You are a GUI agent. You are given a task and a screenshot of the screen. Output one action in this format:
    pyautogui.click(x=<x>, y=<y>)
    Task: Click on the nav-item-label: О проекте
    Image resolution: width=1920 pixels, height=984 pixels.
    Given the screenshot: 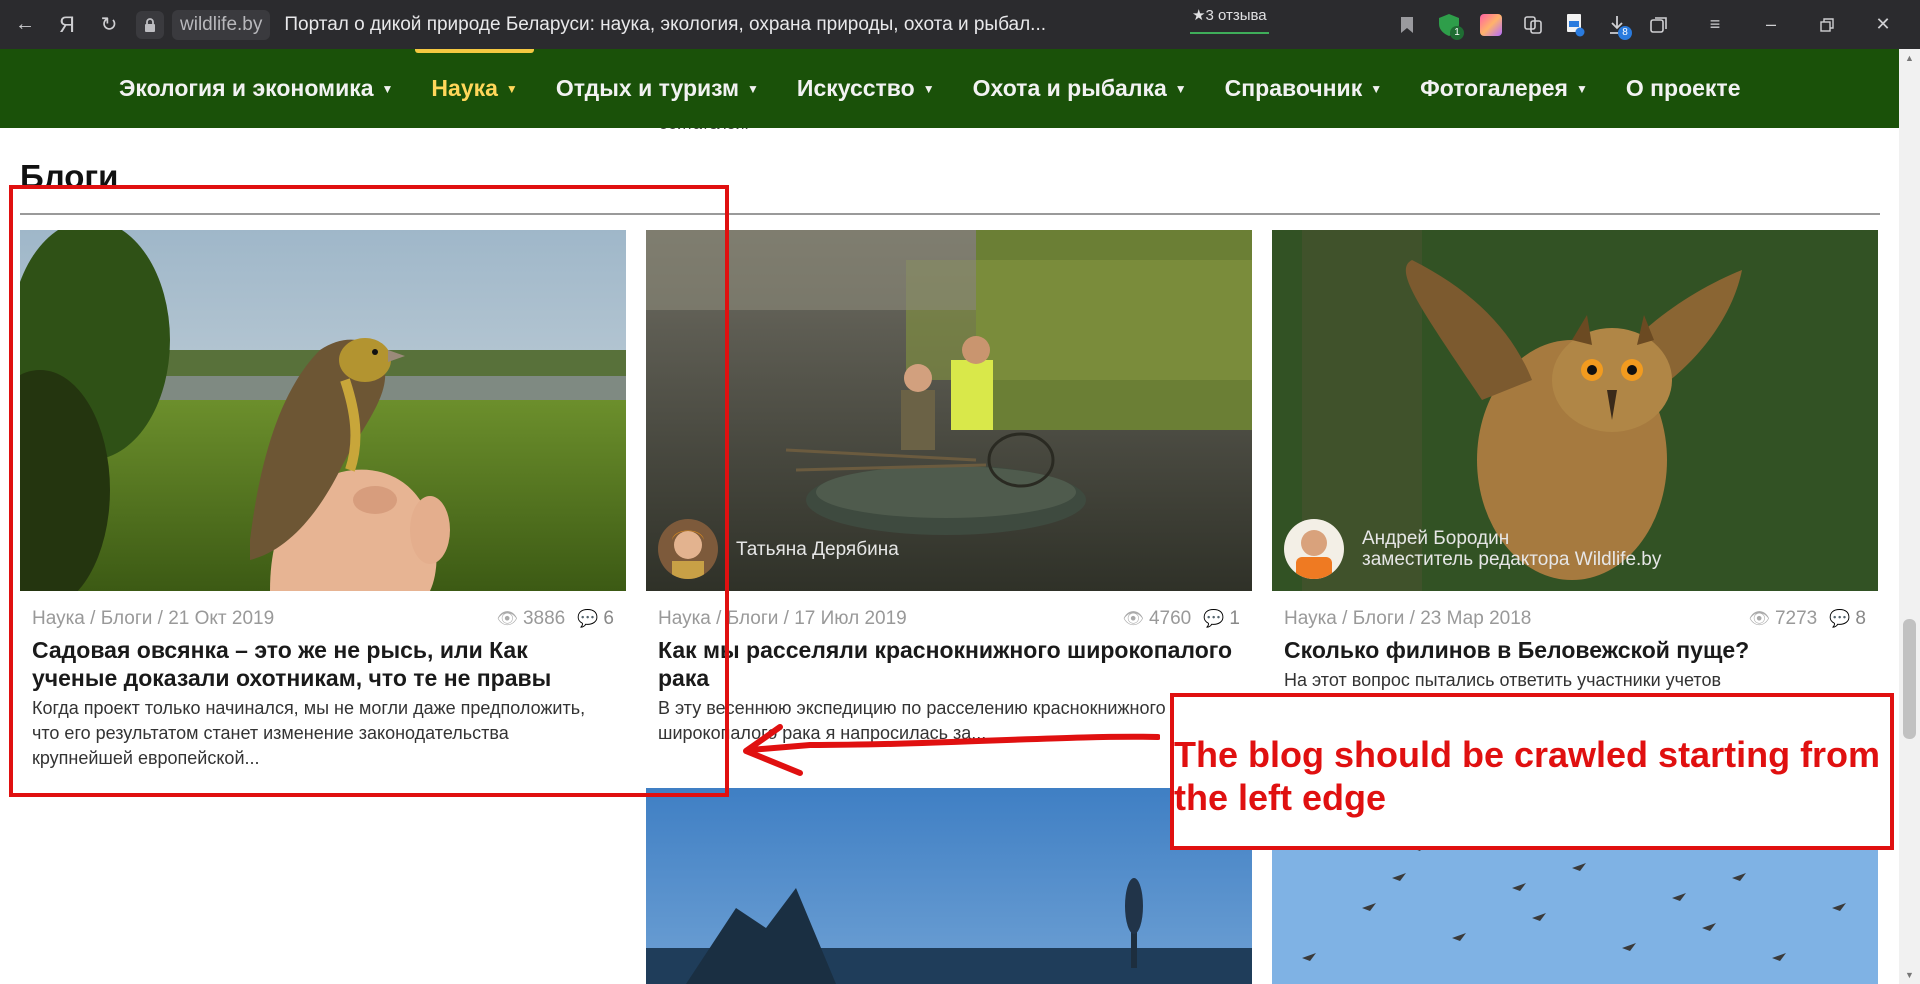 What is the action you would take?
    pyautogui.click(x=1683, y=88)
    